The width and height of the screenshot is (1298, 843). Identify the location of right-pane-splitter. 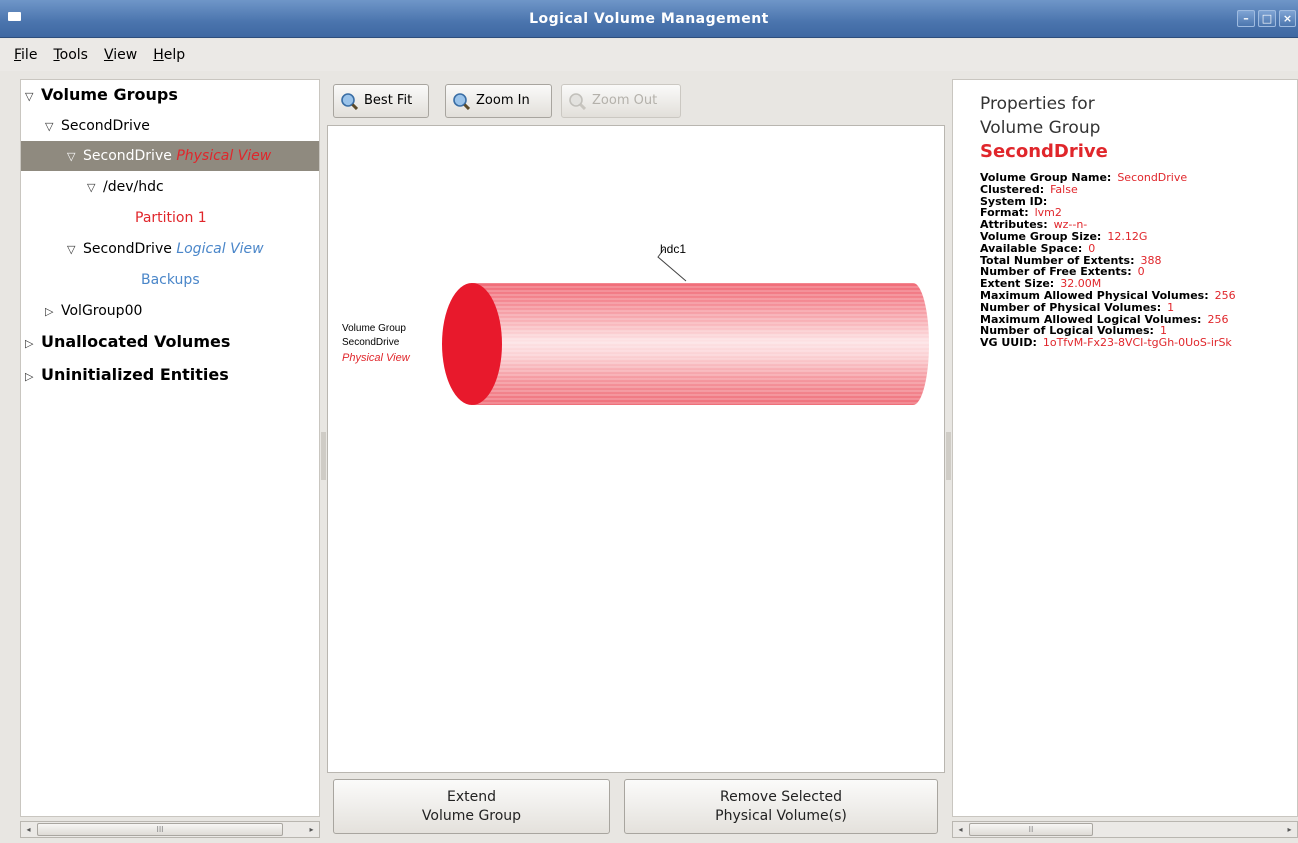
(948, 456).